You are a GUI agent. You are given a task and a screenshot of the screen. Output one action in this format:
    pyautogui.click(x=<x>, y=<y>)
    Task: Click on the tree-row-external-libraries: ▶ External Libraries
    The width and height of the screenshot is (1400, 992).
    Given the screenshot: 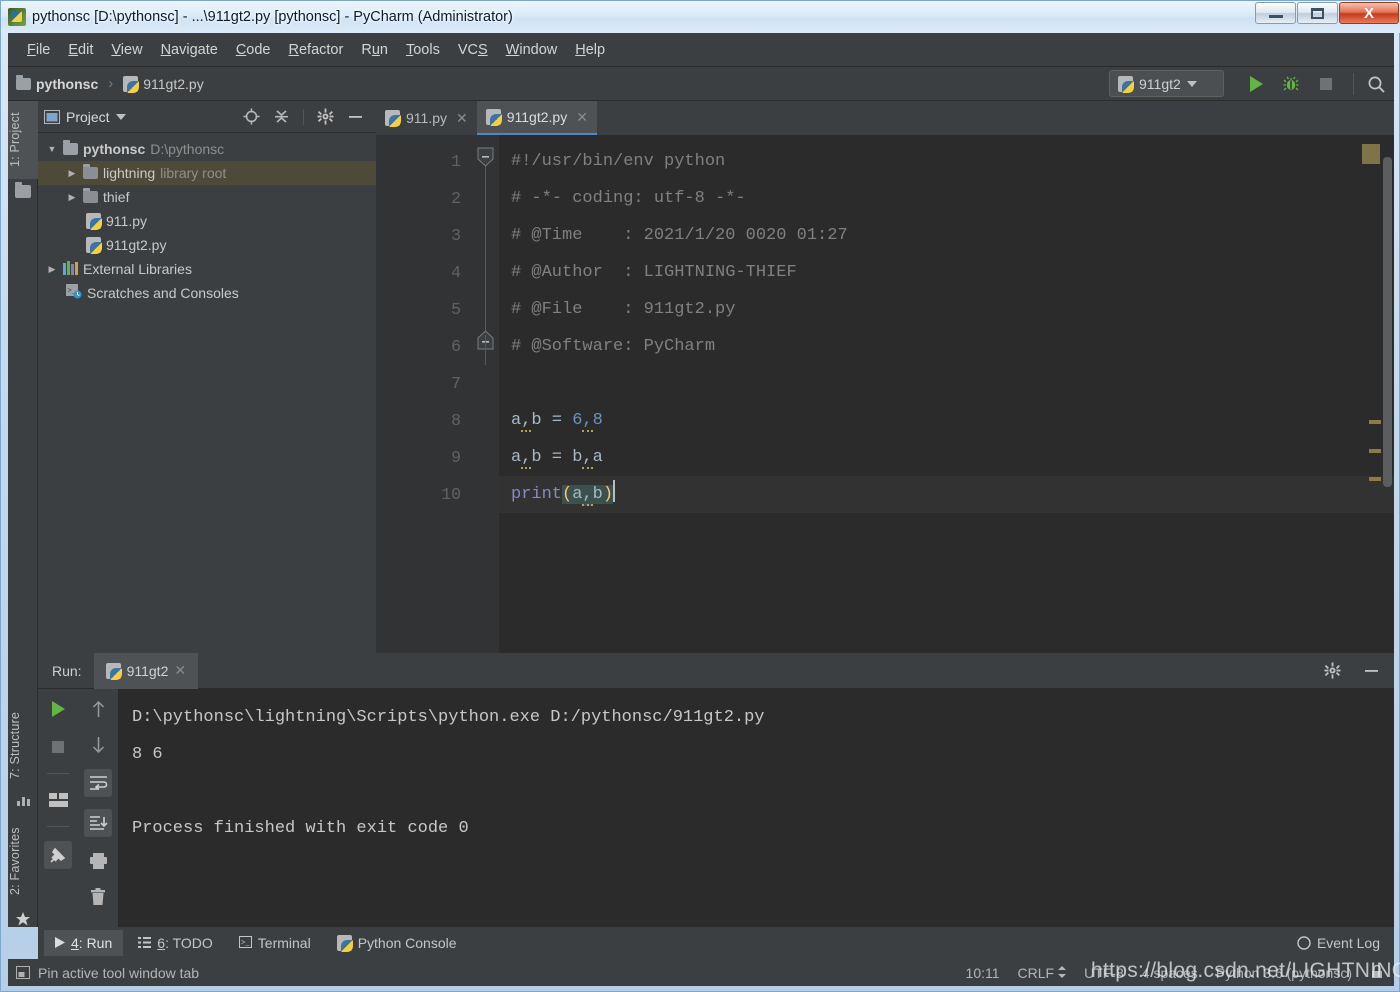 What is the action you would take?
    pyautogui.click(x=207, y=269)
    